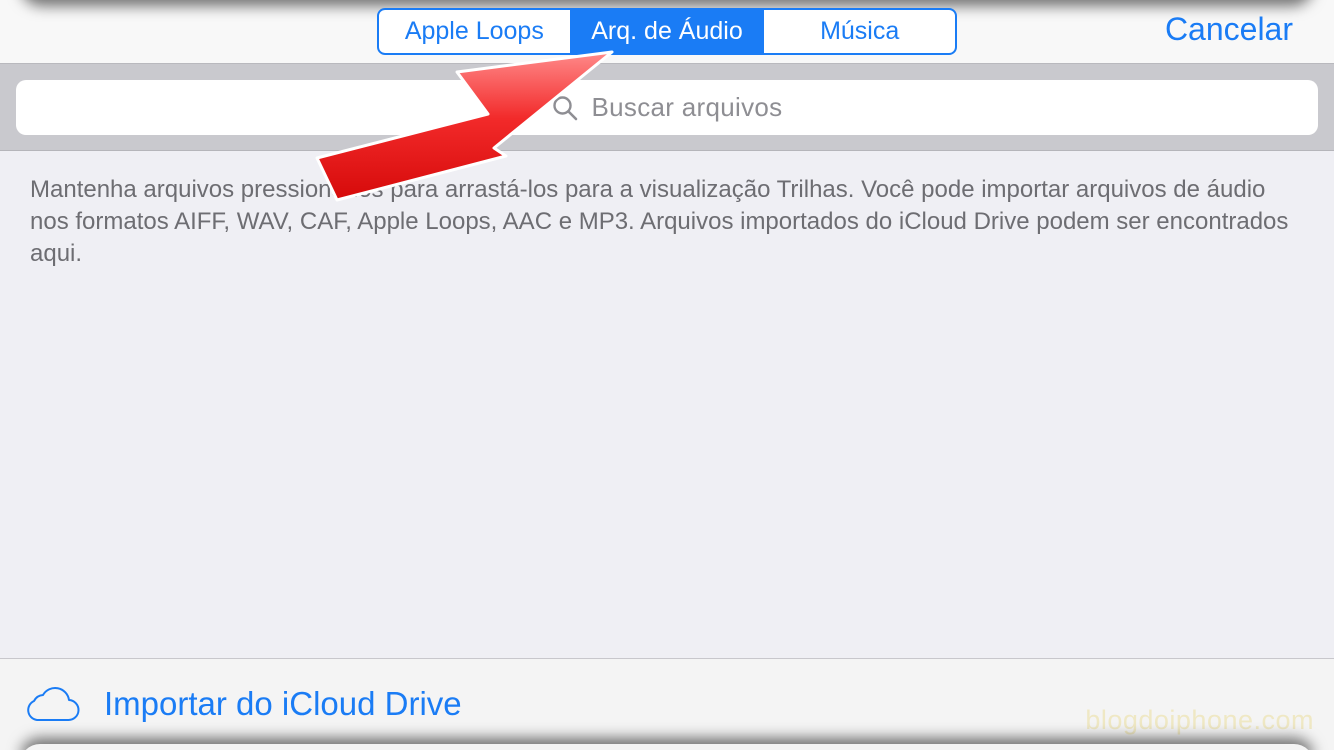  I want to click on segment-apple-loops: Apple Loops, so click(474, 31).